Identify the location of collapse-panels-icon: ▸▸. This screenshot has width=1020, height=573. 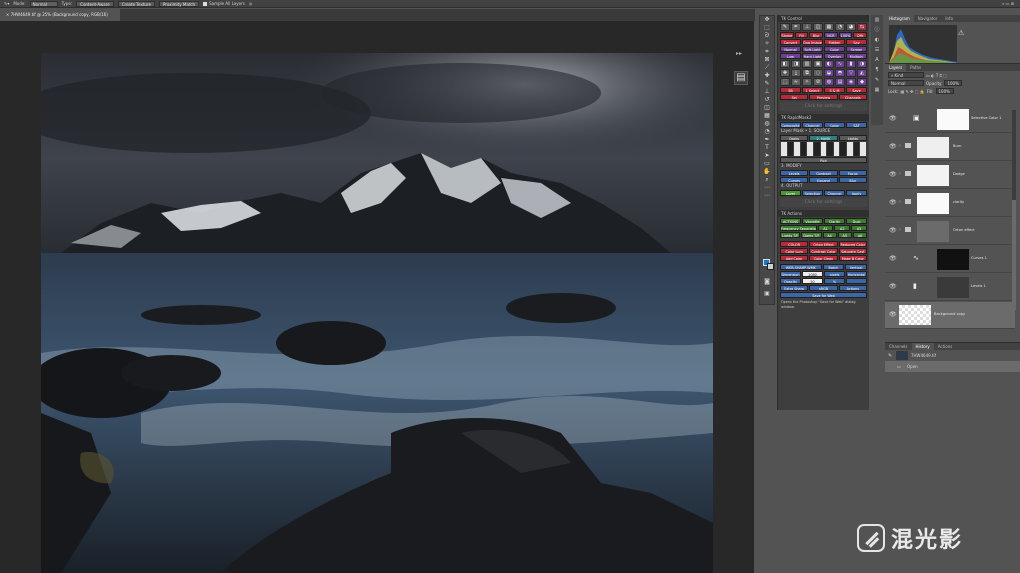
(739, 53).